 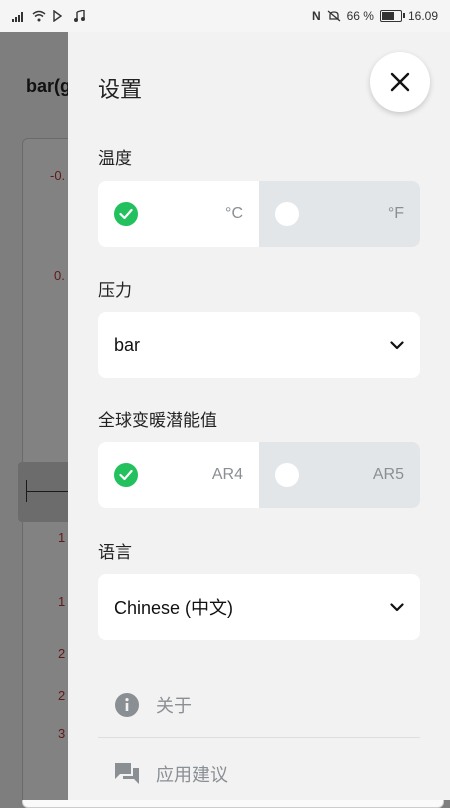 I want to click on about-item: 关于, so click(x=259, y=705).